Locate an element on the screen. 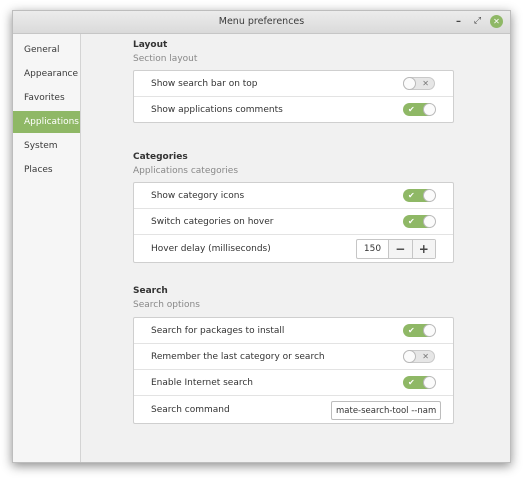  setting-row-show-applications-comments: Show applications comments ✔ is located at coordinates (293, 109).